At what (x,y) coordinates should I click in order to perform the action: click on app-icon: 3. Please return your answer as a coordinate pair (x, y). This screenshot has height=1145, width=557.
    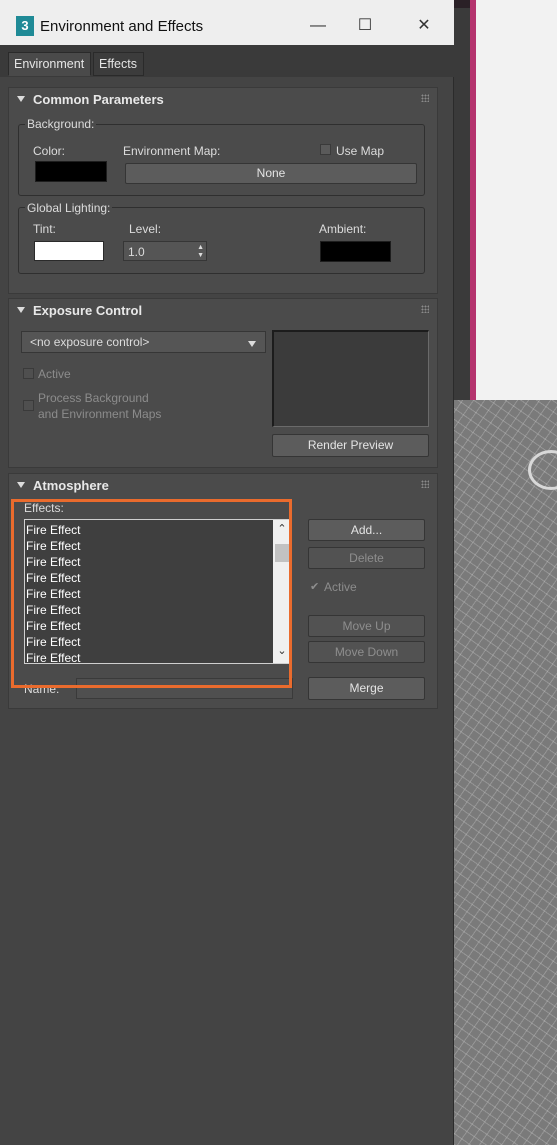
    Looking at the image, I should click on (25, 26).